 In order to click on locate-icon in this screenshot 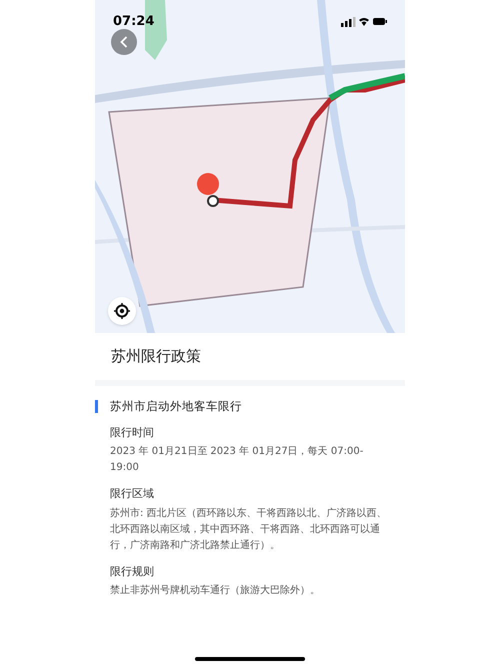, I will do `click(122, 311)`.